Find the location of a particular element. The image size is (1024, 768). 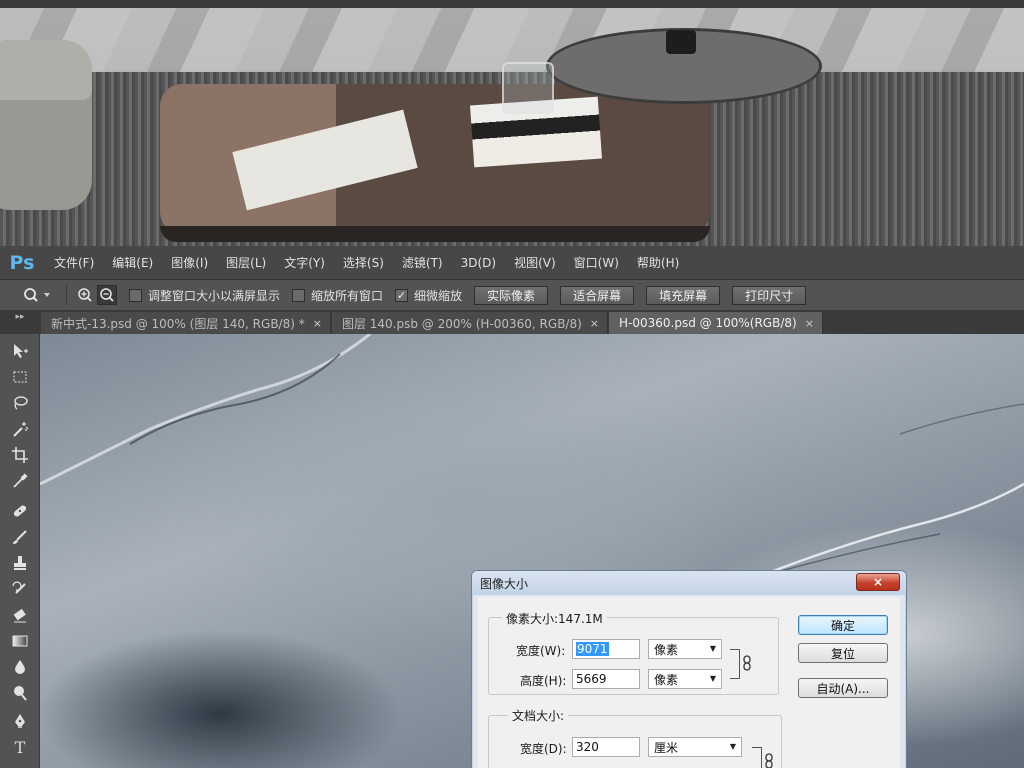

menu-layer: 图层(L) is located at coordinates (246, 262).